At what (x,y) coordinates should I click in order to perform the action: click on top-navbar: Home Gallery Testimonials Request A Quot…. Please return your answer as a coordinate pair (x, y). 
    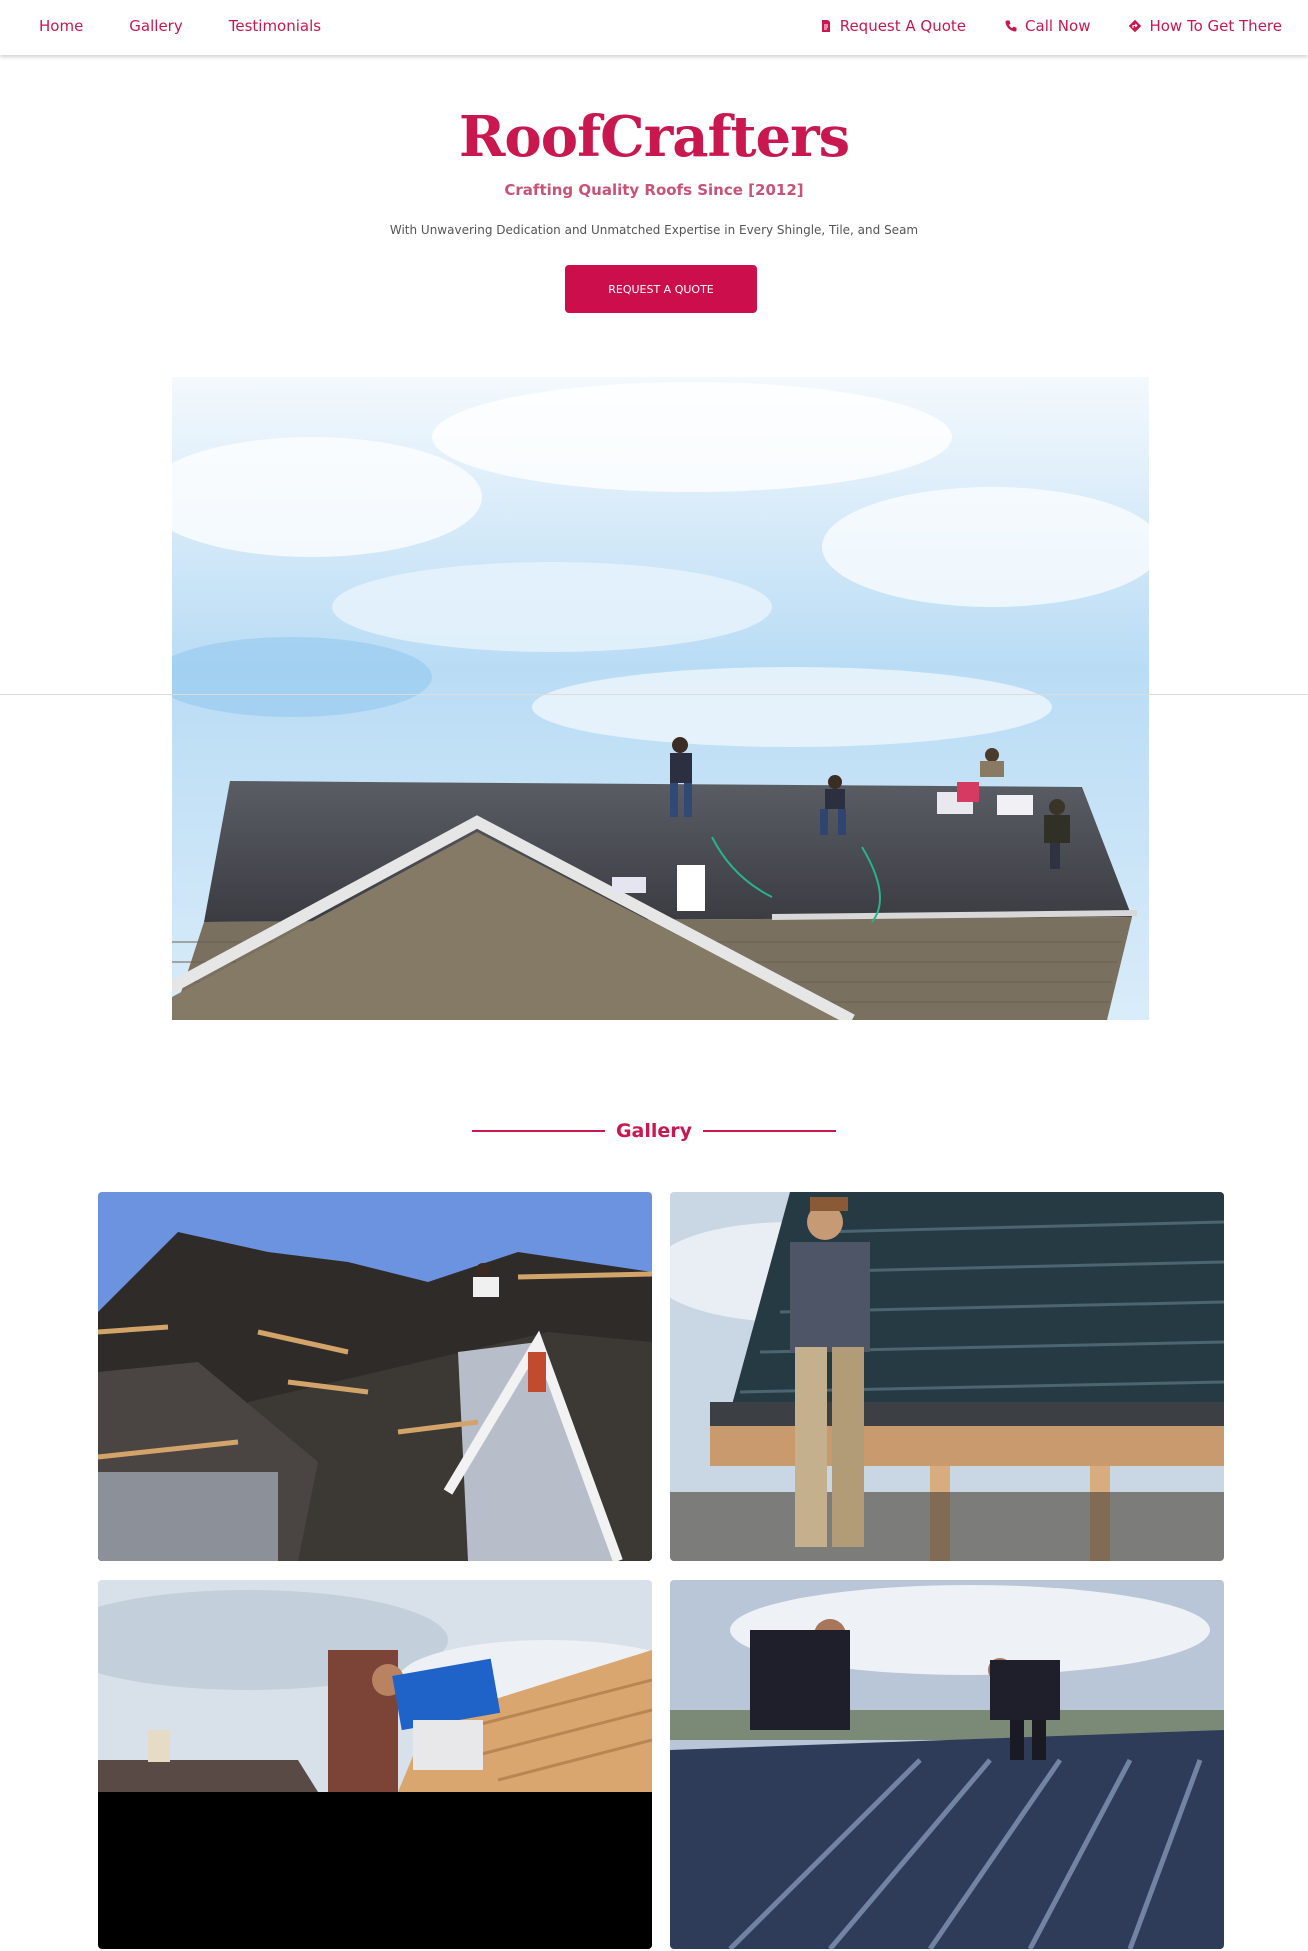
    Looking at the image, I should click on (654, 27).